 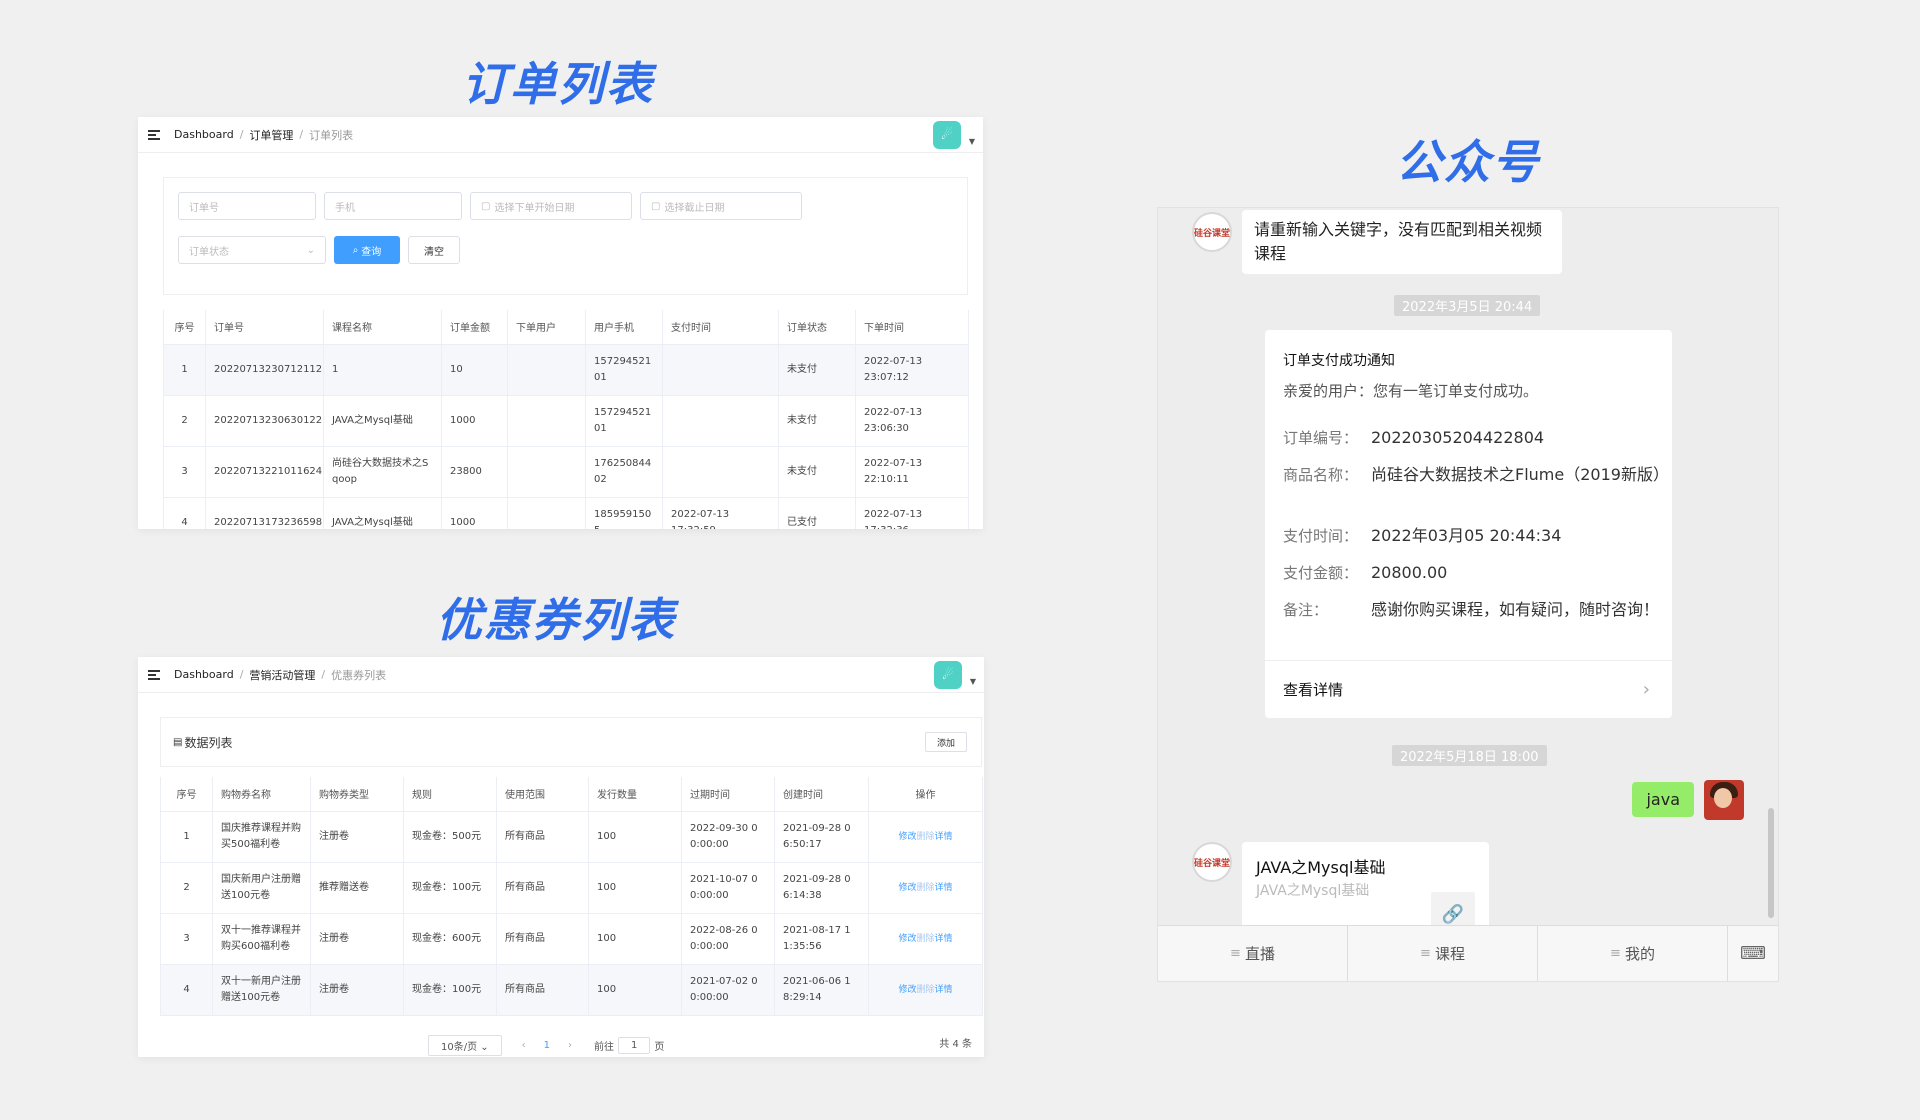 What do you see at coordinates (1467, 305) in the screenshot?
I see `timestamp: 2022年3月5日 20:44` at bounding box center [1467, 305].